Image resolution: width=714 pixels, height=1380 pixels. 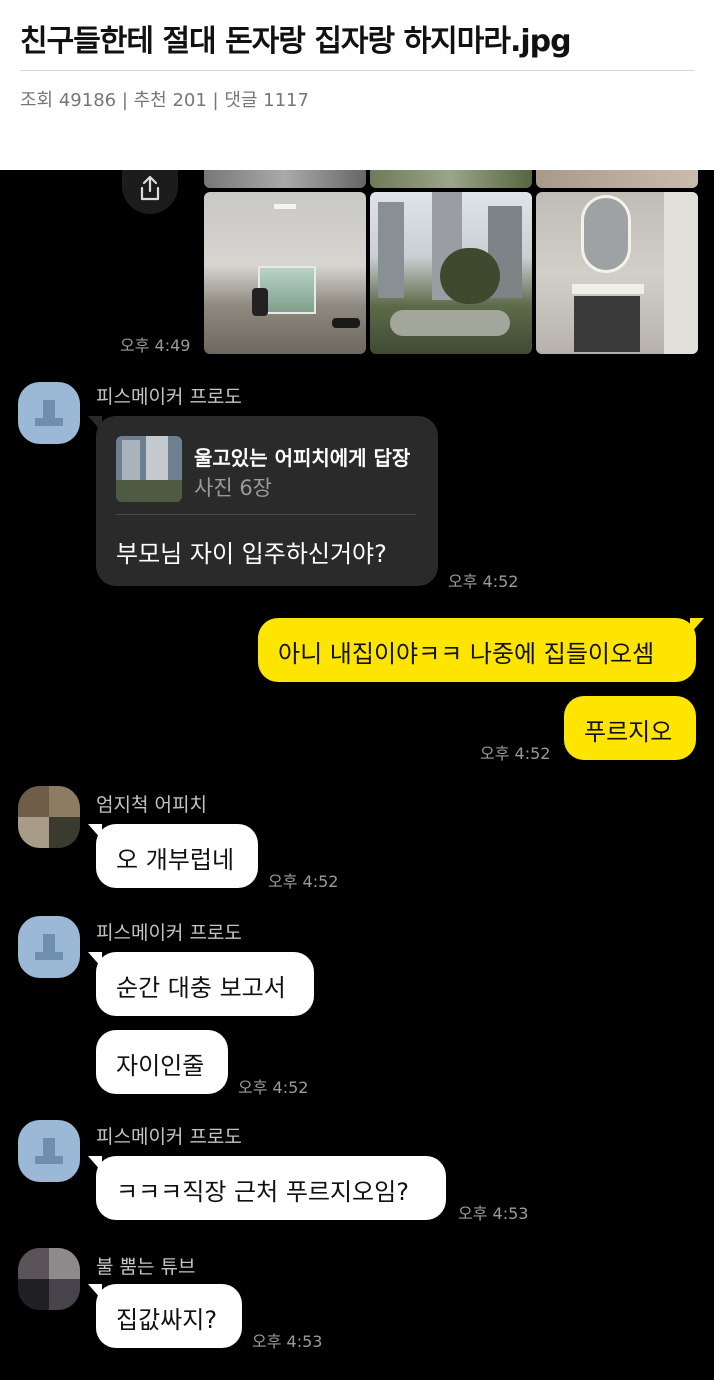 What do you see at coordinates (357, 70) in the screenshot?
I see `divider` at bounding box center [357, 70].